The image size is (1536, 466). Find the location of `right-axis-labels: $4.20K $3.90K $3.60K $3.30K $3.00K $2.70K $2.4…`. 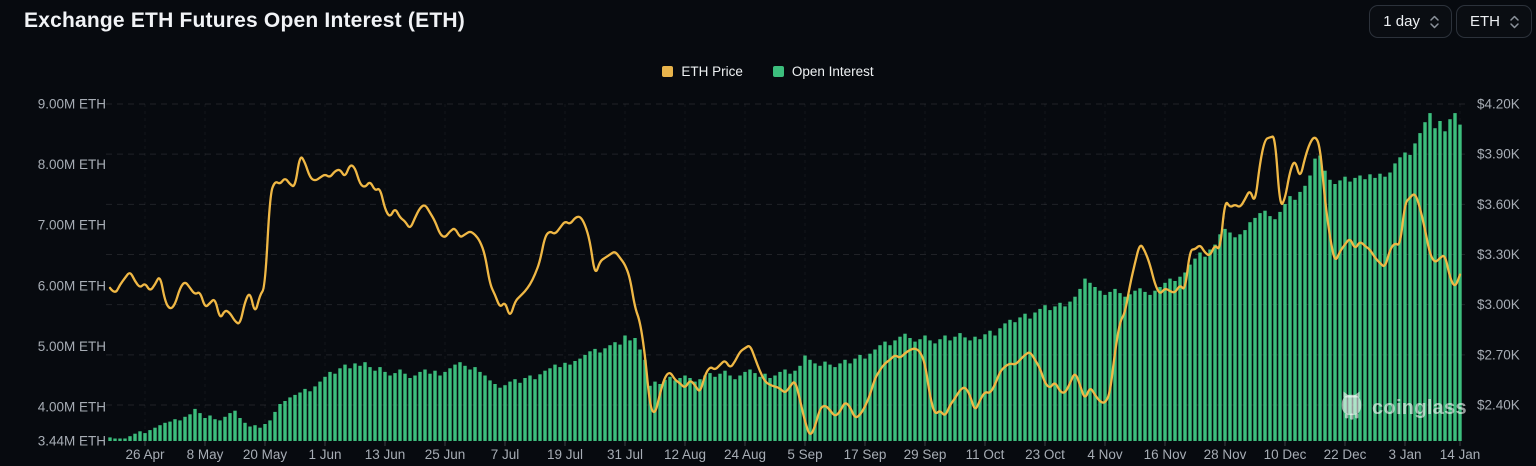

right-axis-labels: $4.20K $3.90K $3.60K $3.30K $3.00K $2.70K $2.4… is located at coordinates (1498, 255).